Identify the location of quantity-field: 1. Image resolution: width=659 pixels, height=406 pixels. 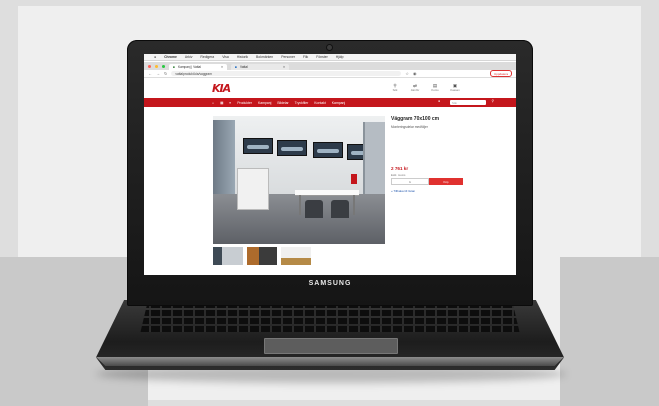
(410, 181).